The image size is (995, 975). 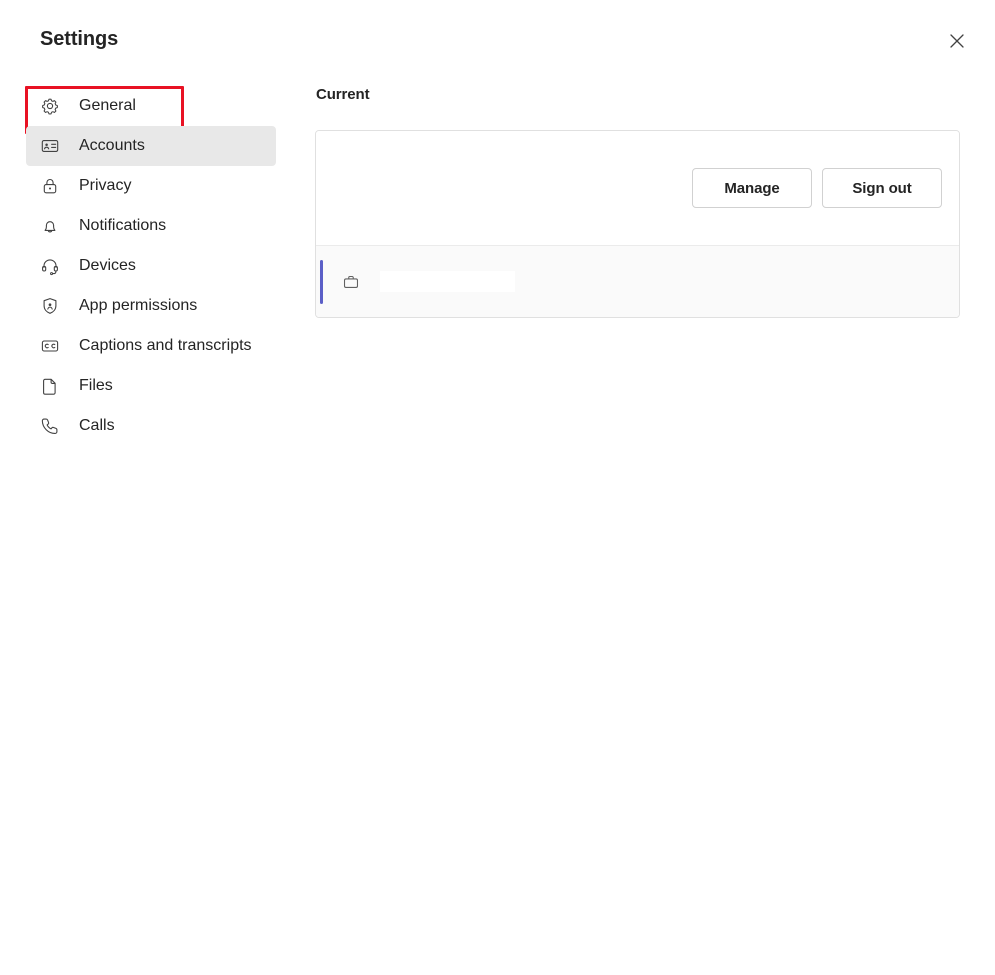 What do you see at coordinates (882, 188) in the screenshot?
I see `sign-out-button: Sign out` at bounding box center [882, 188].